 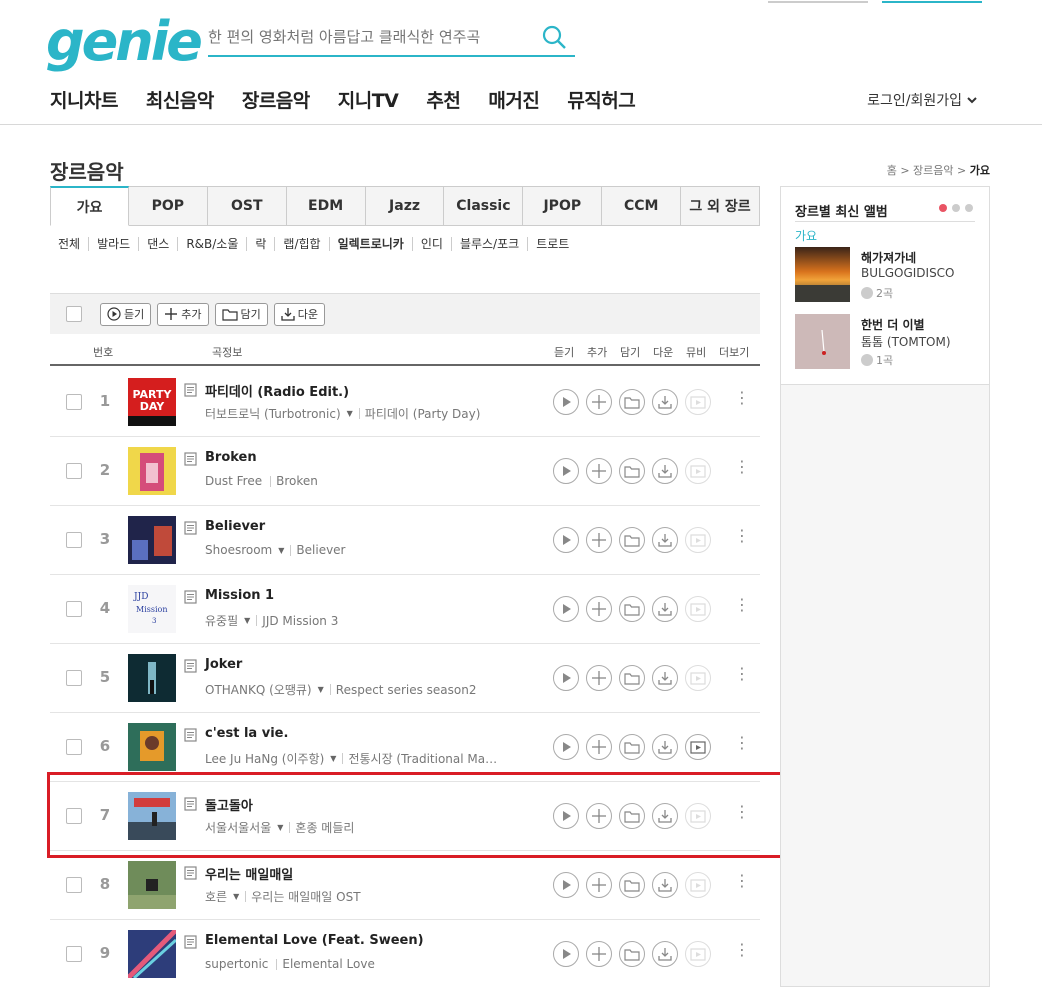 I want to click on nav-item-musichug: 뮤직허그, so click(x=601, y=99).